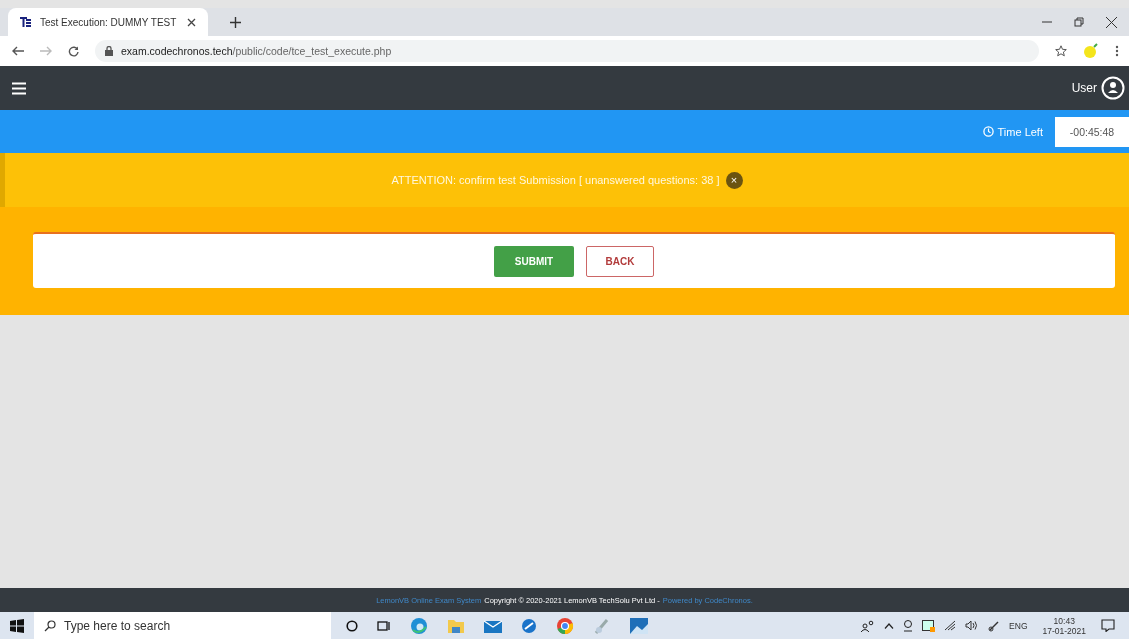 Image resolution: width=1129 pixels, height=639 pixels. What do you see at coordinates (1020, 131) in the screenshot?
I see `time-left-label: Time Left` at bounding box center [1020, 131].